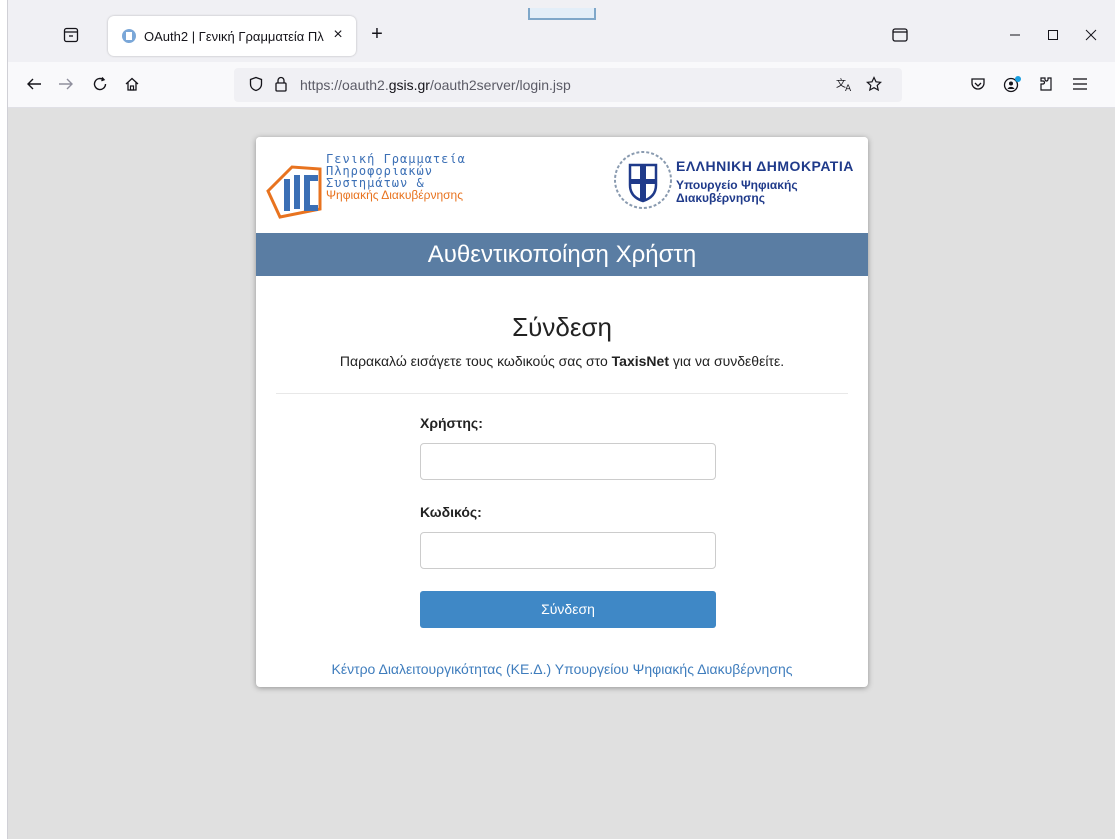 This screenshot has height=839, width=1115. I want to click on login-form: Χρήστης: Κωδικός: Σύνδεση, so click(568, 521).